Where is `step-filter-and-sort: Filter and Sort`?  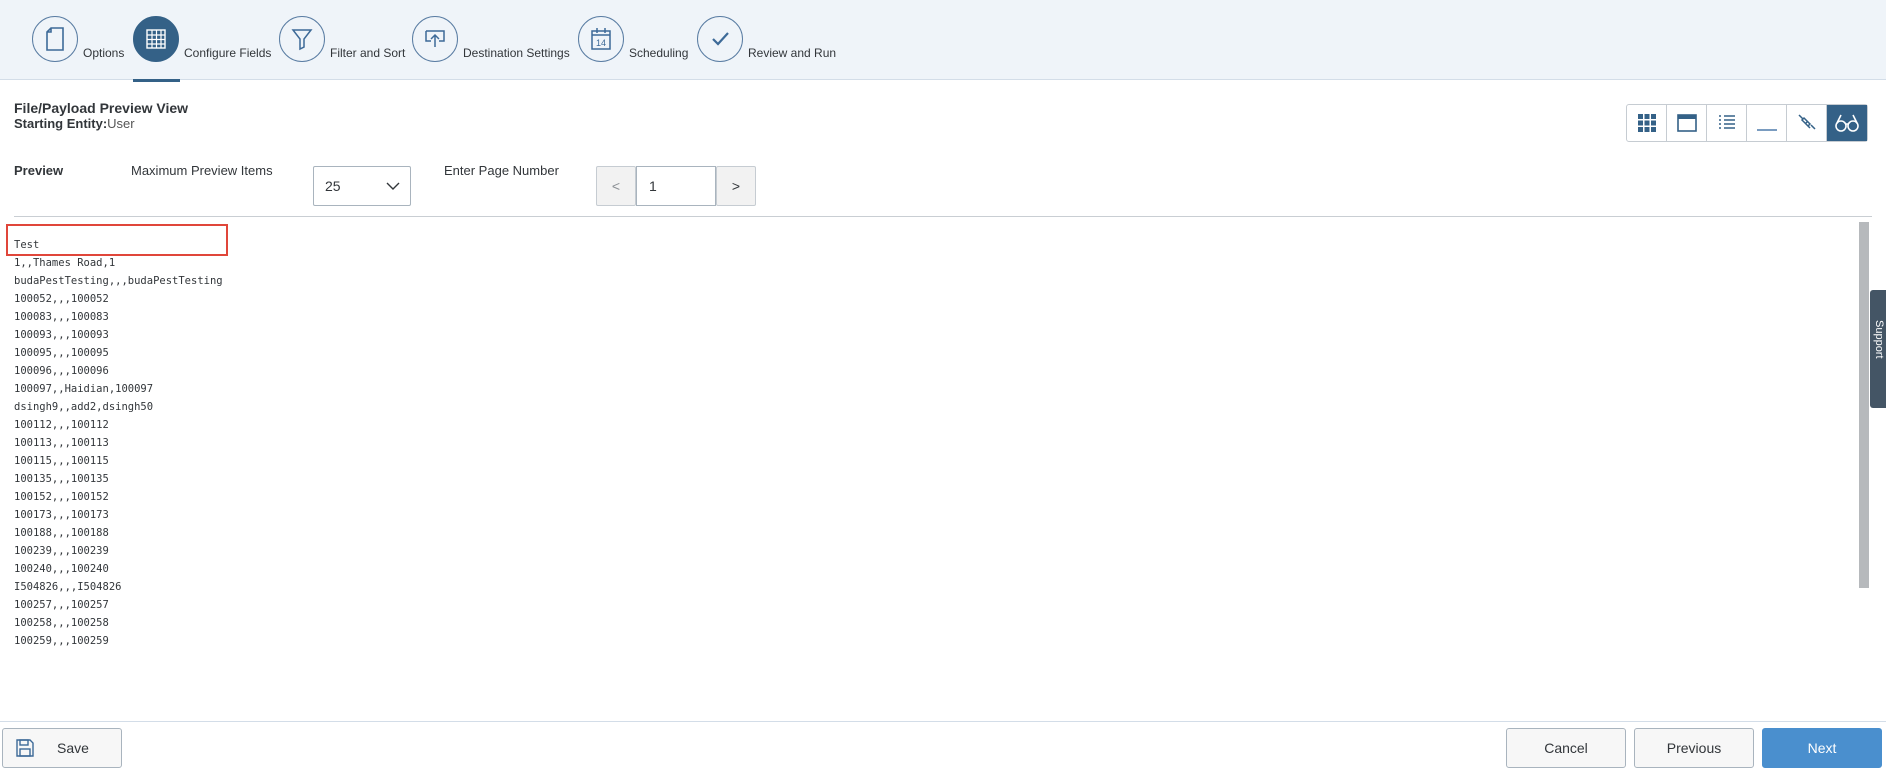 step-filter-and-sort: Filter and Sort is located at coordinates (342, 48).